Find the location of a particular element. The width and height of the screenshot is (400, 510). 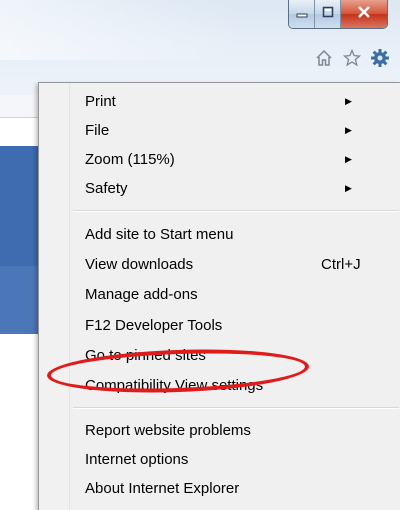

minimize-button is located at coordinates (302, 14).